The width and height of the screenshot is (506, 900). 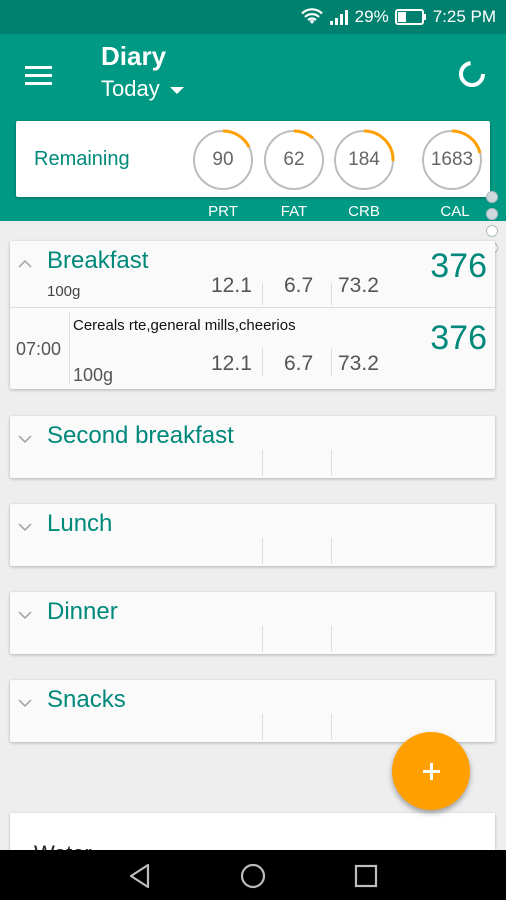 I want to click on carbs-label: CRB, so click(x=364, y=211).